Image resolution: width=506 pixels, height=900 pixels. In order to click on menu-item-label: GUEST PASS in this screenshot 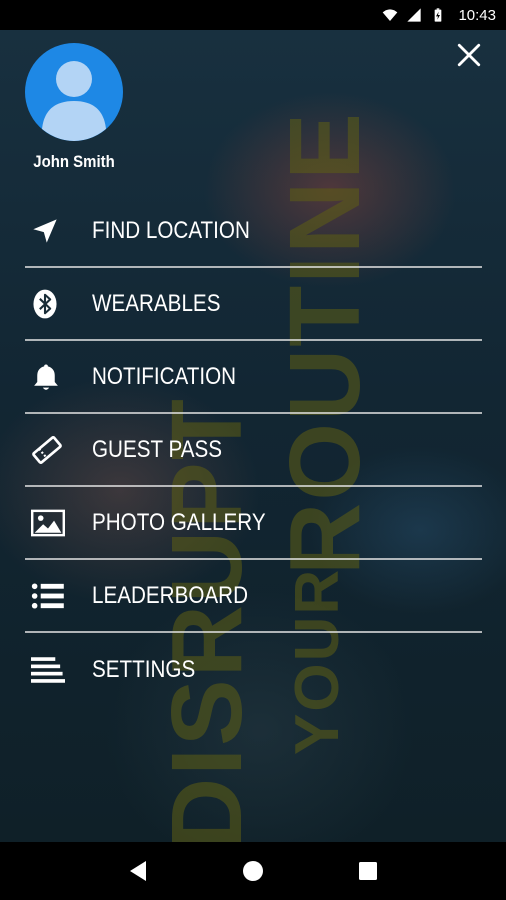, I will do `click(157, 449)`.